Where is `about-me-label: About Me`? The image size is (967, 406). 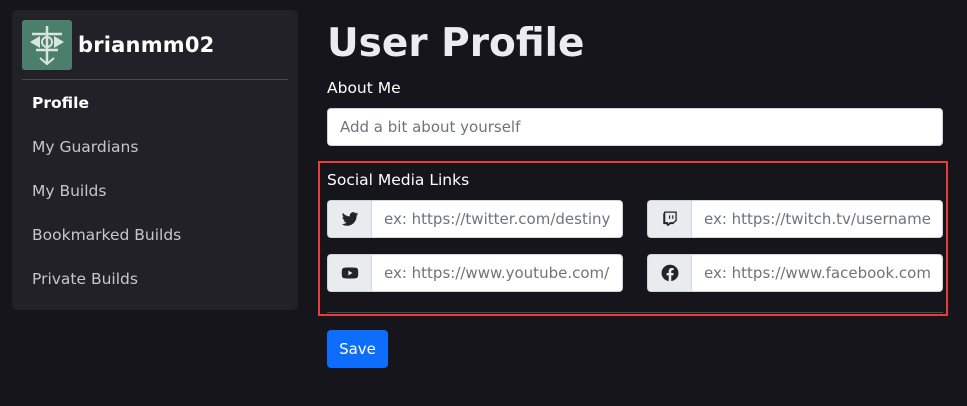
about-me-label: About Me is located at coordinates (364, 88).